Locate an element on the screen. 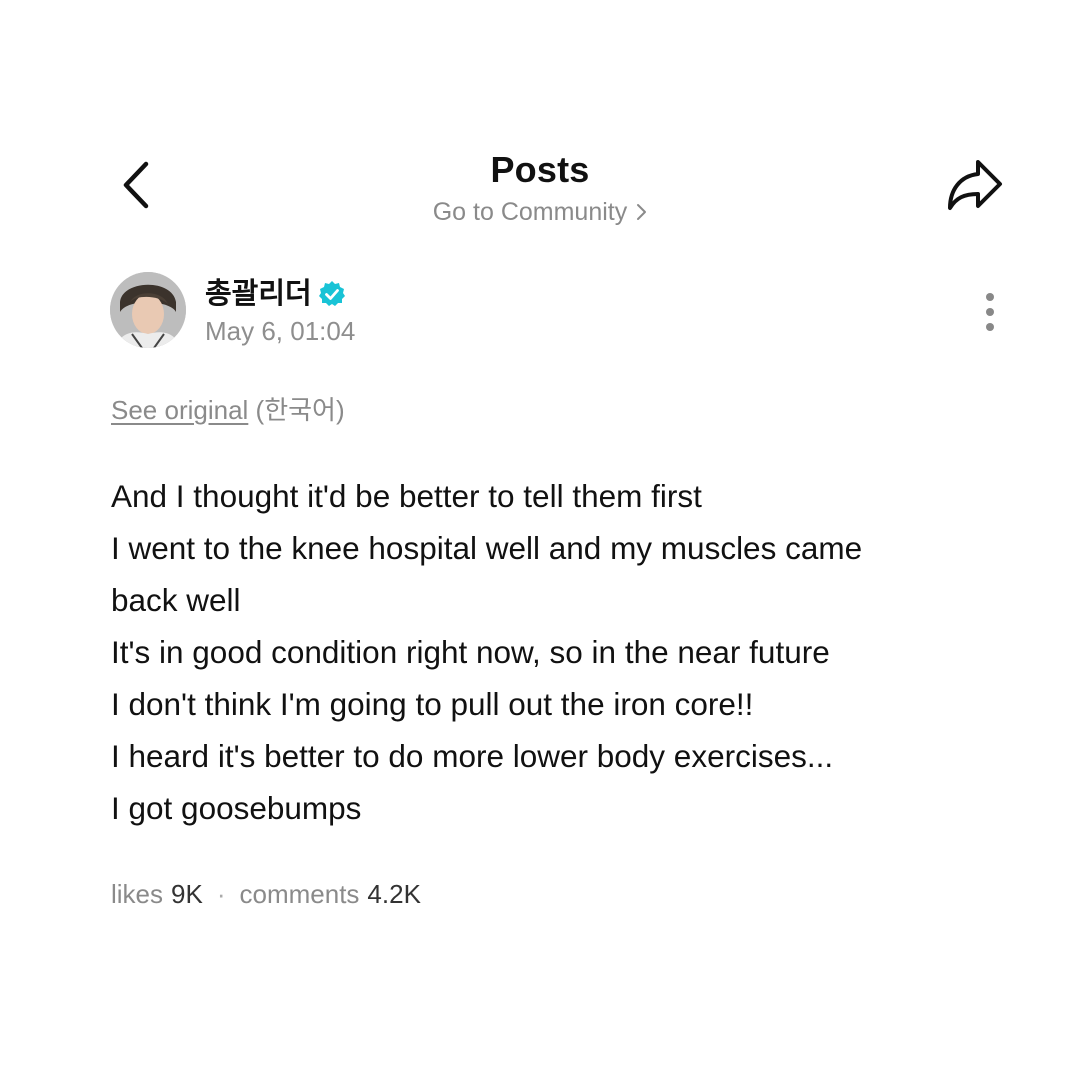 Image resolution: width=1080 pixels, height=1080 pixels. more-options-button is located at coordinates (990, 312).